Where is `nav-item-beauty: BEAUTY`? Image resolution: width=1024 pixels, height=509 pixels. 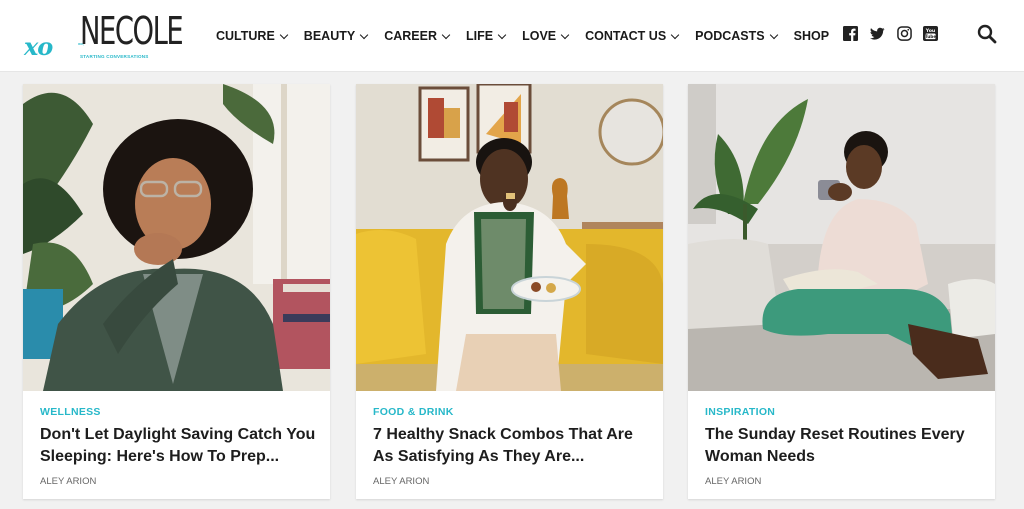
nav-item-beauty: BEAUTY is located at coordinates (336, 36).